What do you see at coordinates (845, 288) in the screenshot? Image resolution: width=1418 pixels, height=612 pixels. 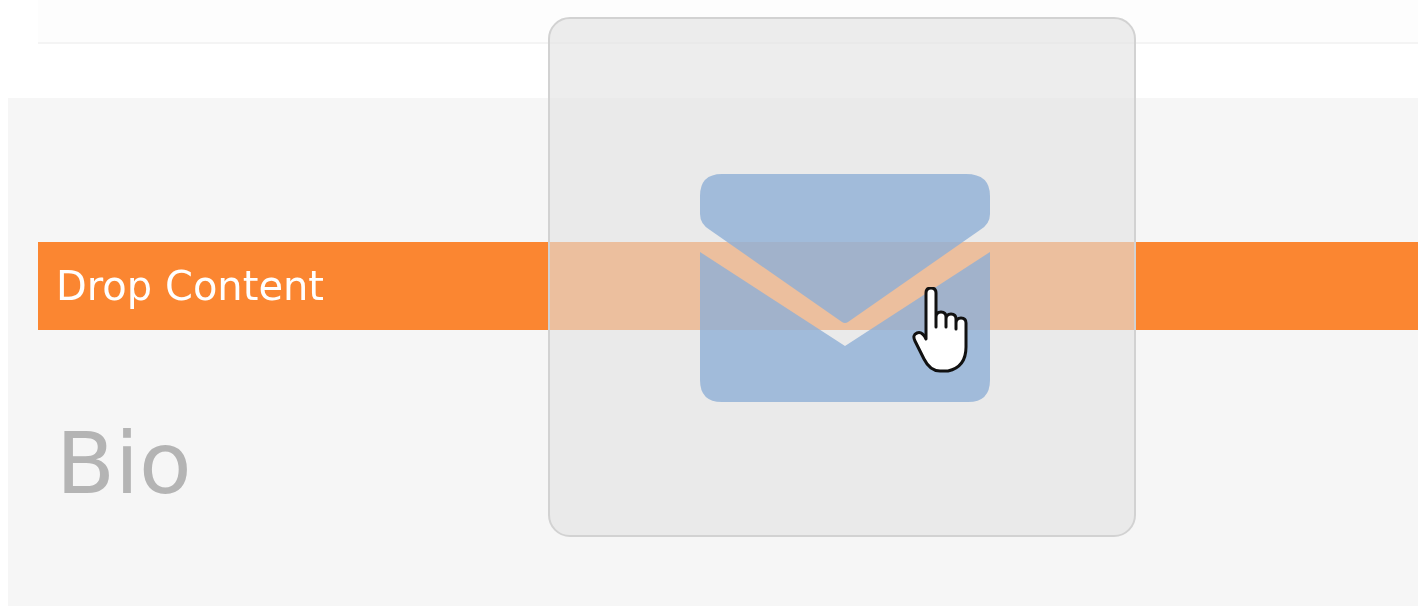 I see `envelope-icon` at bounding box center [845, 288].